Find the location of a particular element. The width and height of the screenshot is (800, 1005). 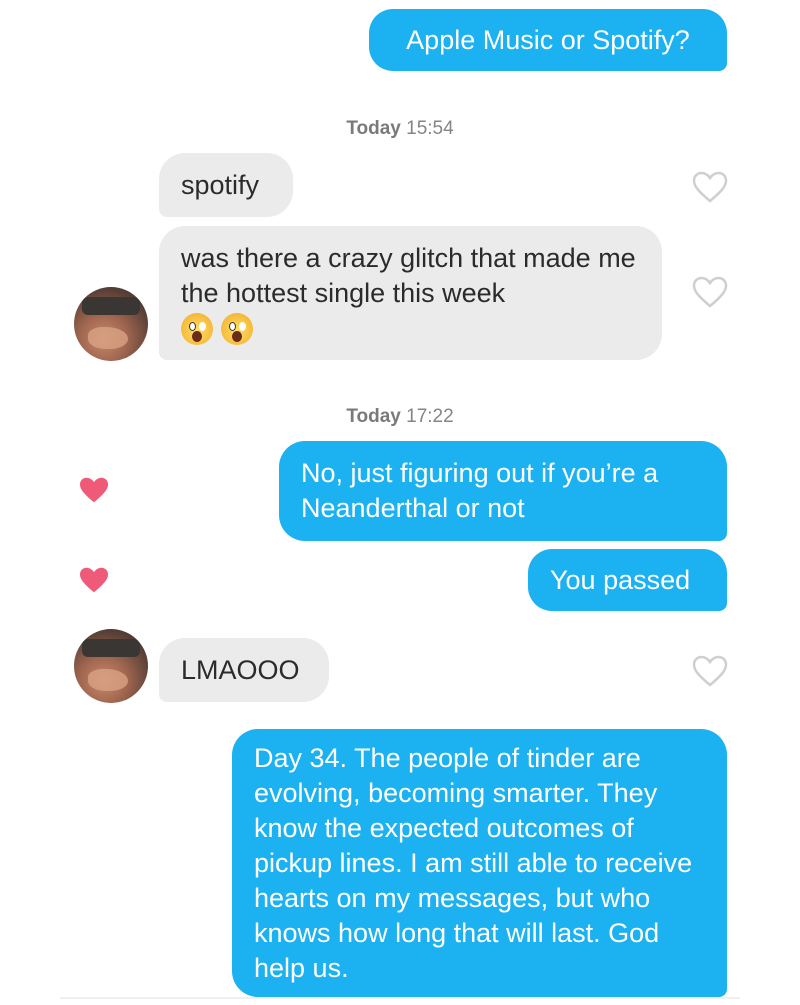

message-text: You passed is located at coordinates (620, 579).